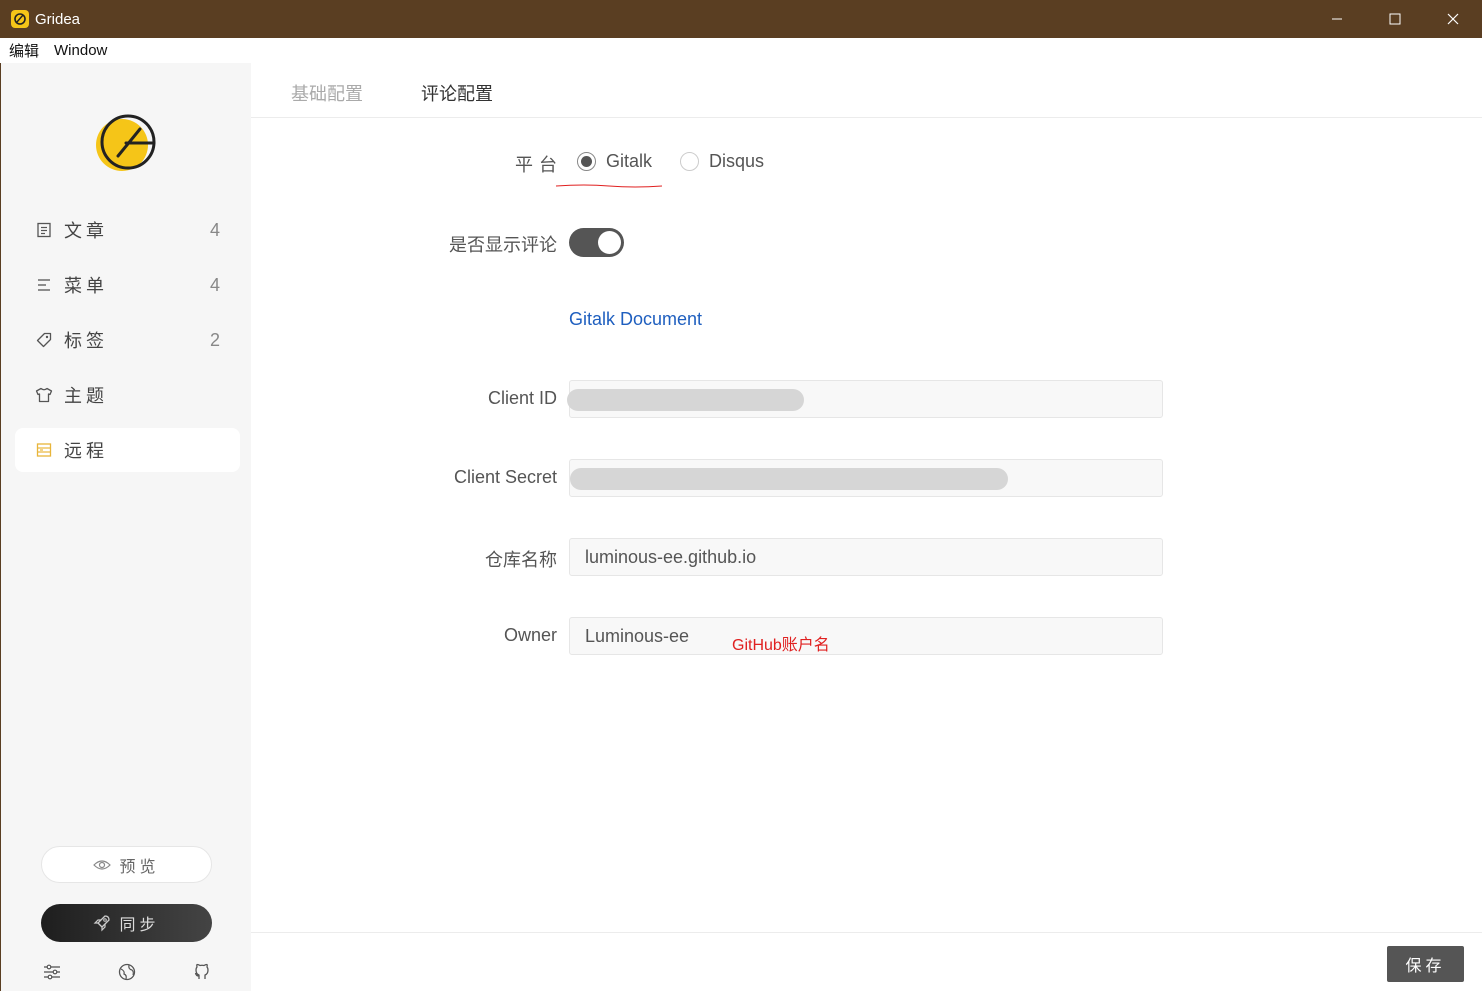  I want to click on sidebar-item-tags: 标签 2, so click(127, 340).